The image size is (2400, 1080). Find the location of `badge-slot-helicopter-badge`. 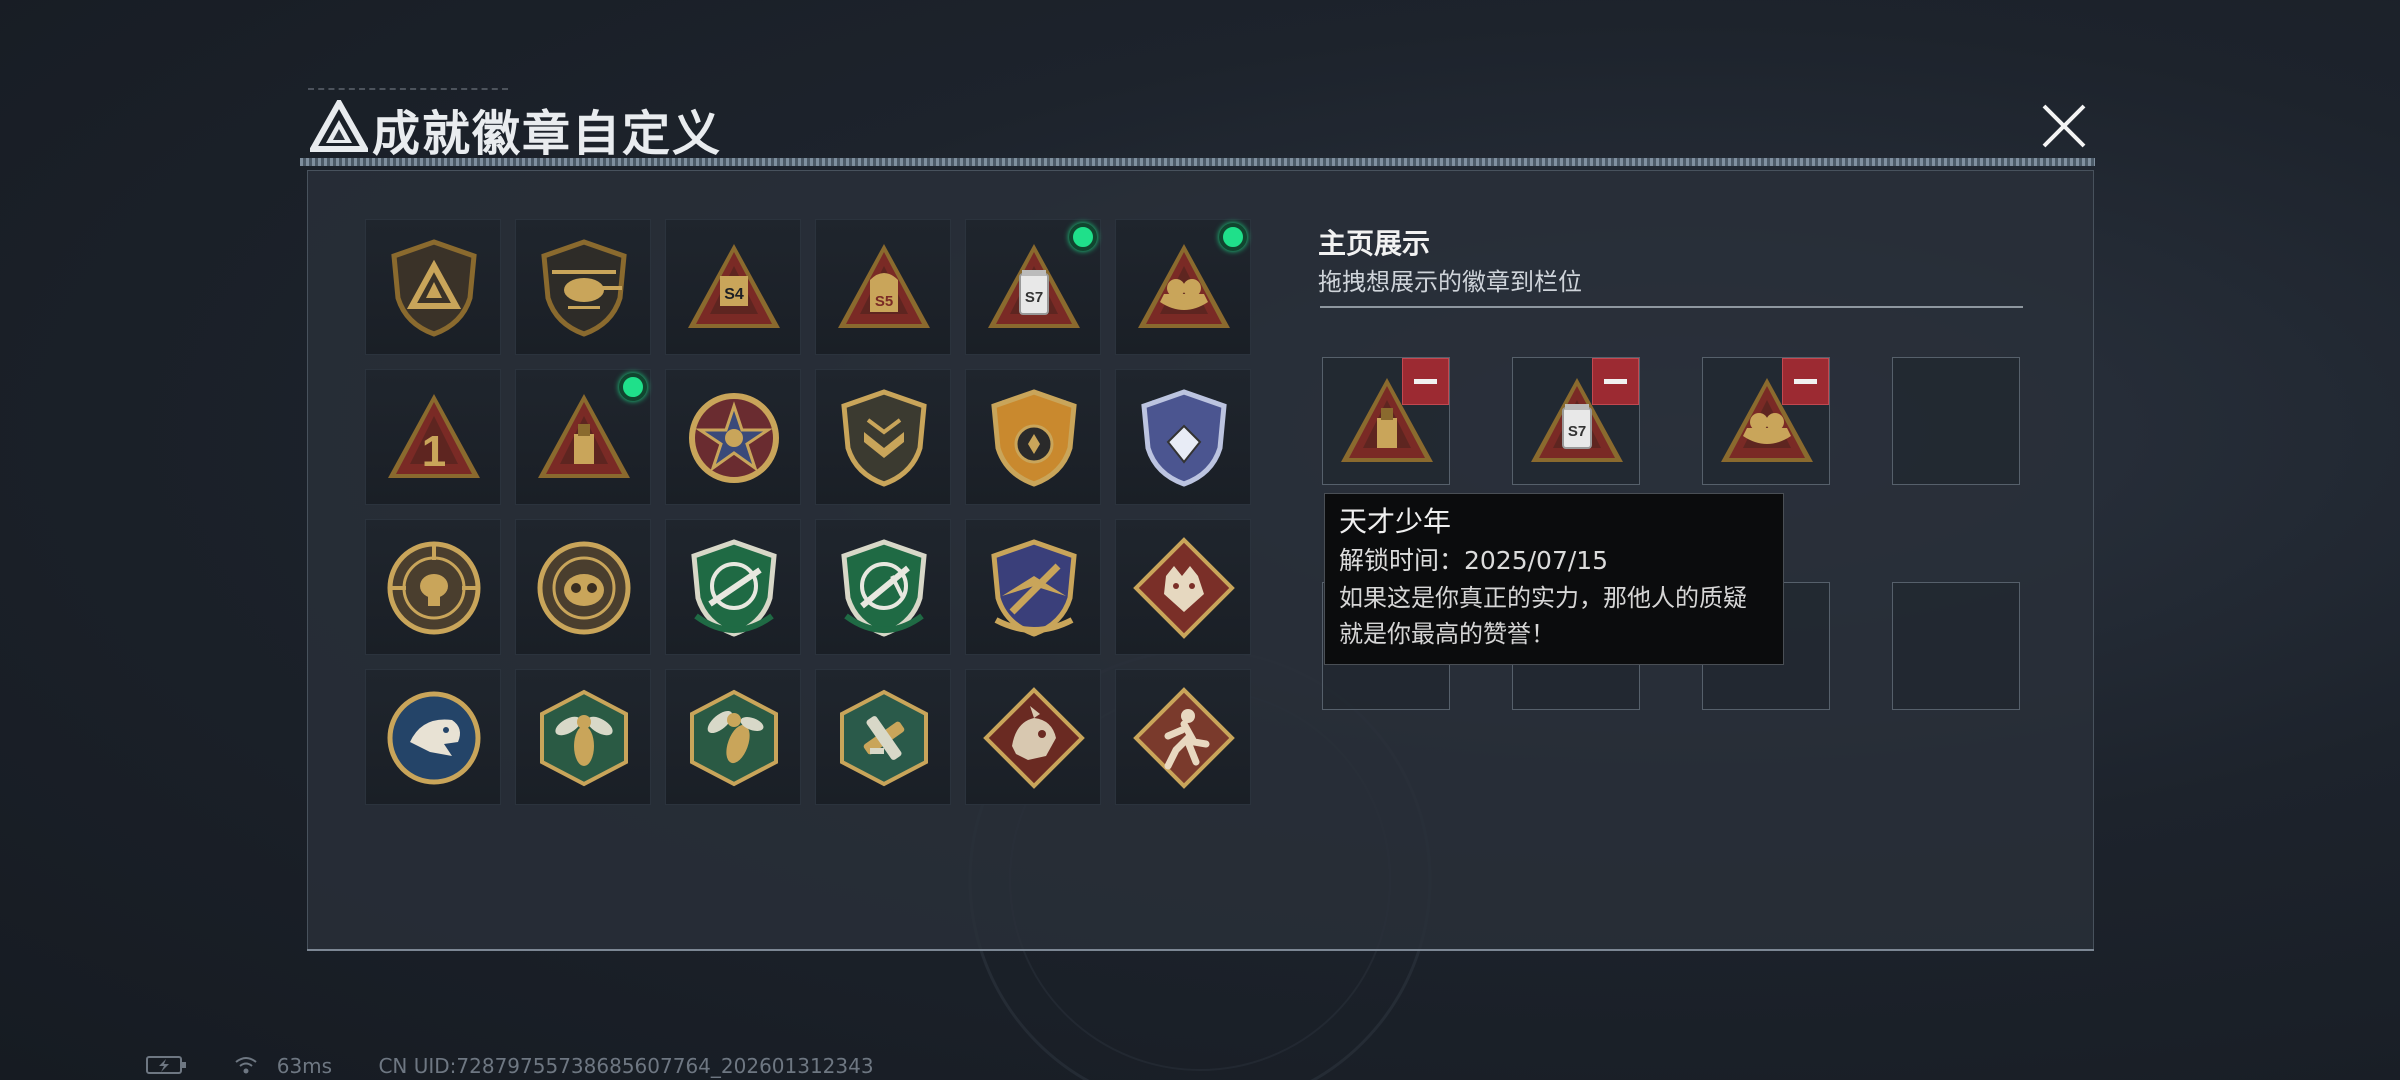

badge-slot-helicopter-badge is located at coordinates (583, 287).